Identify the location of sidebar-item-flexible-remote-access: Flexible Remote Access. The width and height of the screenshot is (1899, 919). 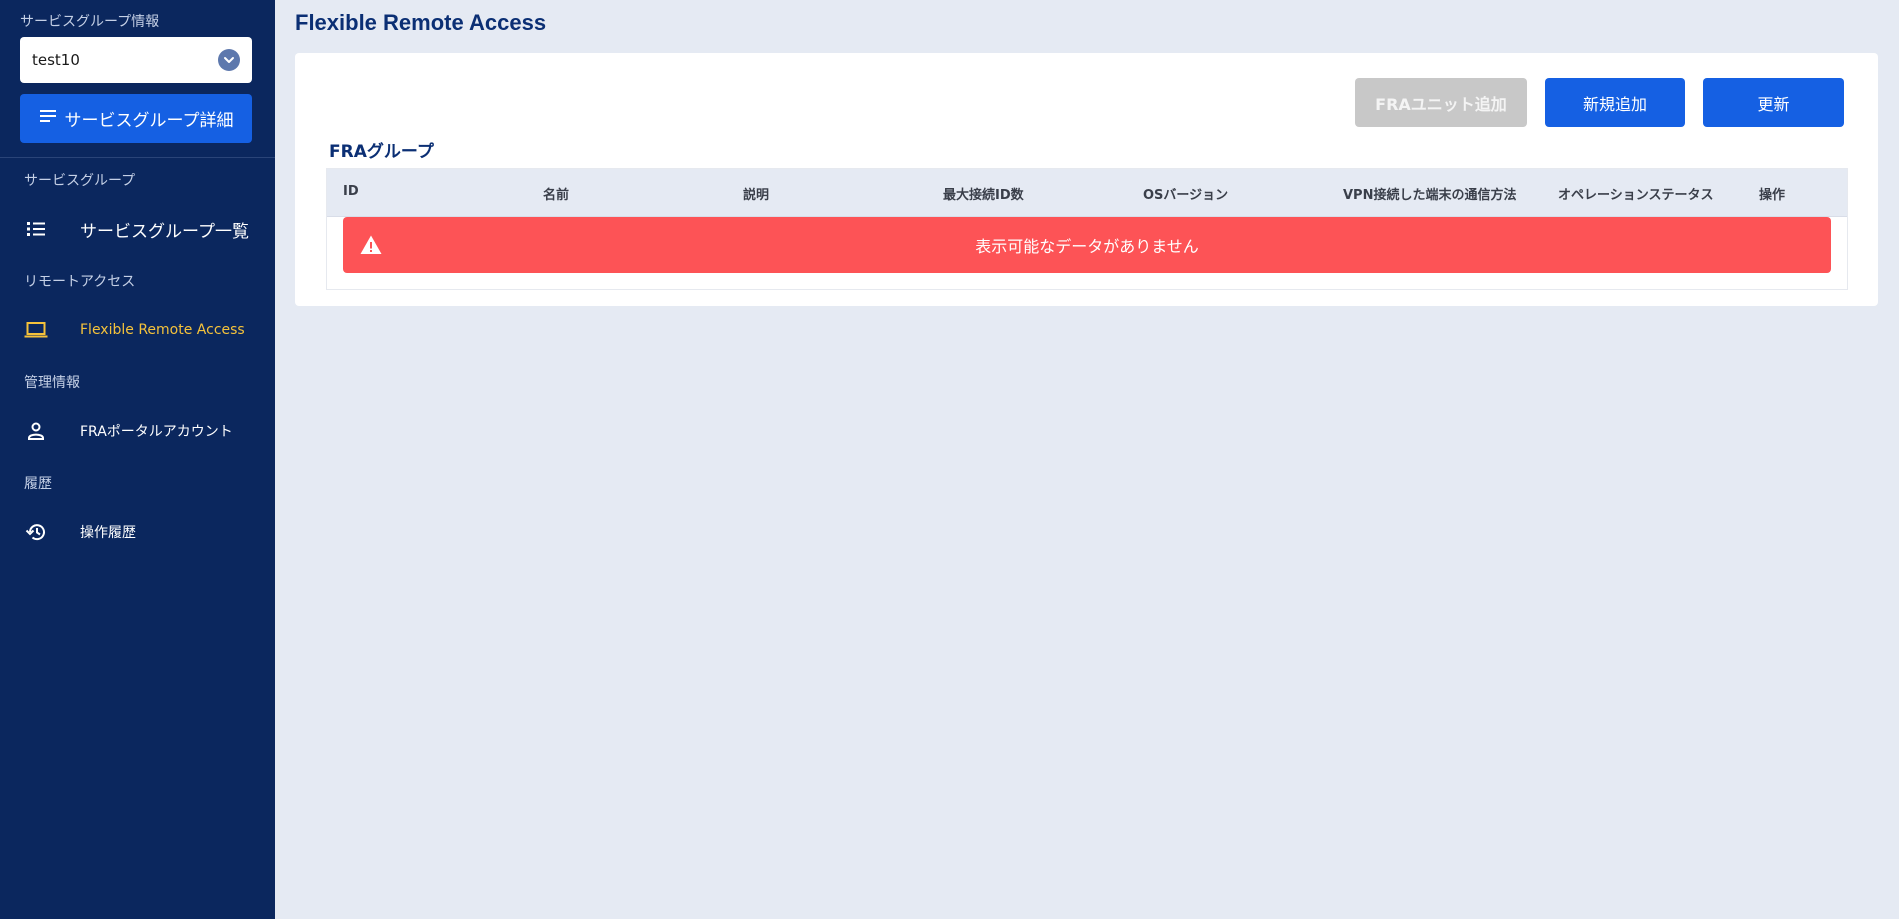
(137, 330).